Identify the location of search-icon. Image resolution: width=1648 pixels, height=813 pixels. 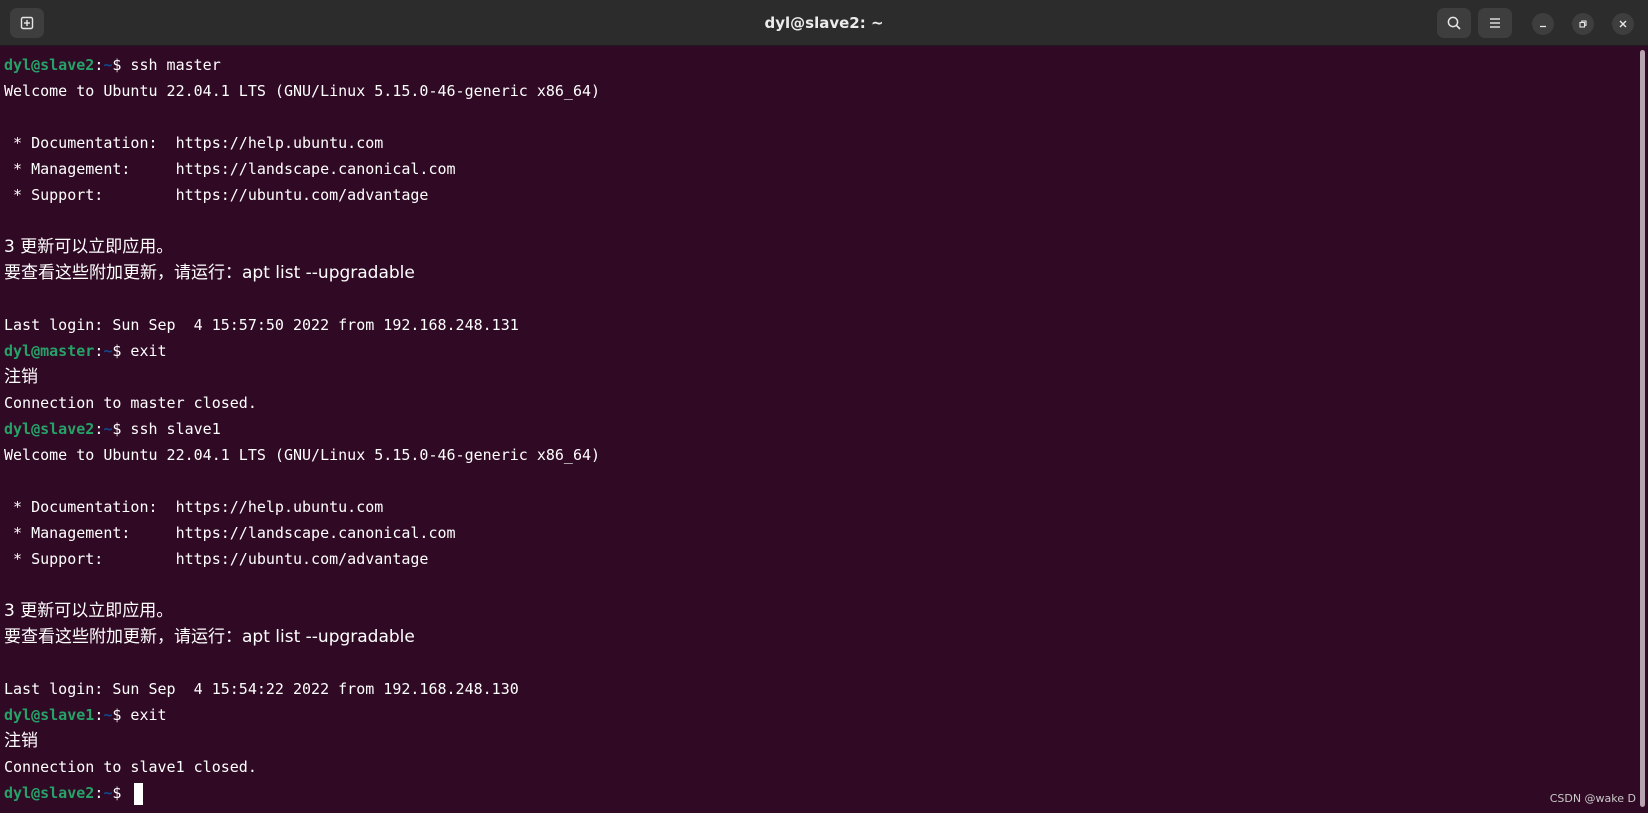
(1454, 23).